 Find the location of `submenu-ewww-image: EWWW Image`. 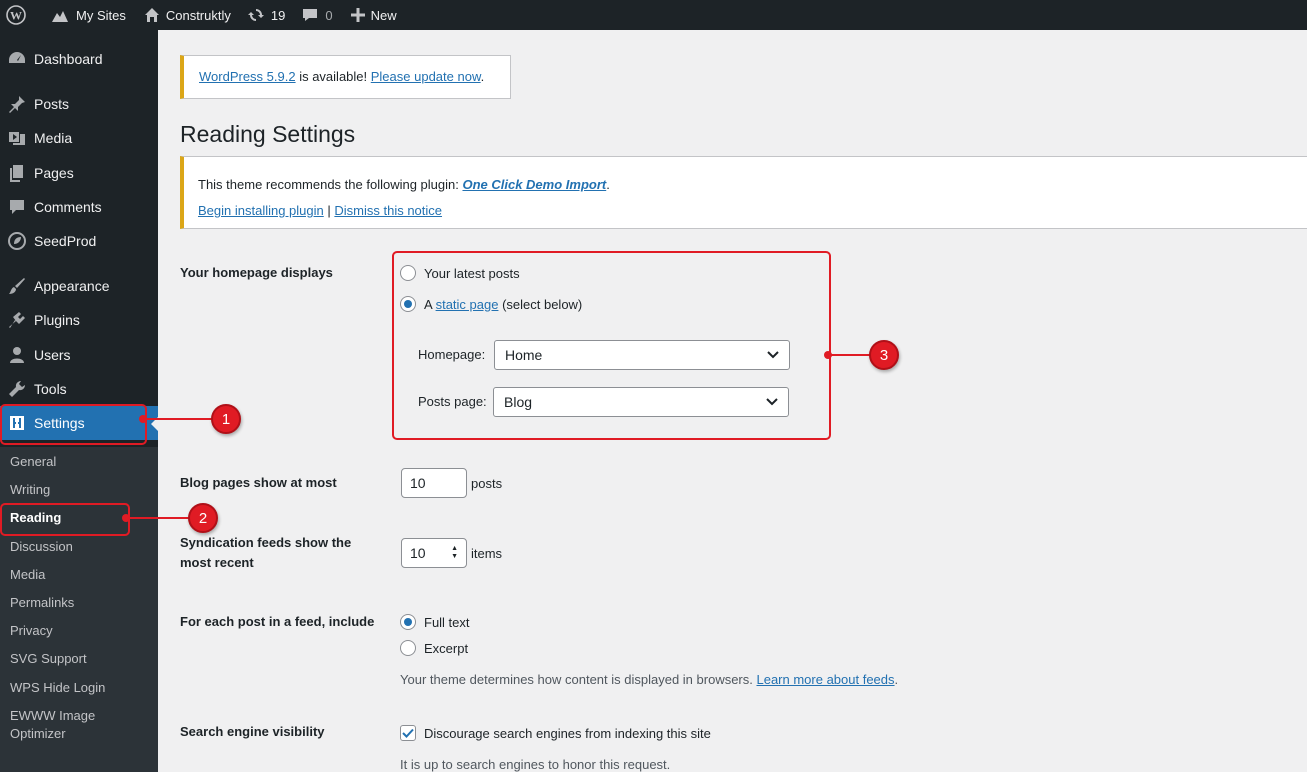

submenu-ewww-image: EWWW Image is located at coordinates (52, 716).